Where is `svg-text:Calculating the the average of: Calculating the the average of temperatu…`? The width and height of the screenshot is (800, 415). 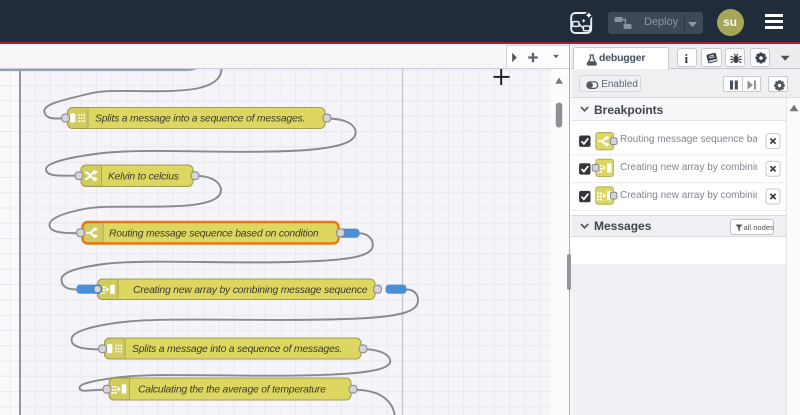 svg-text:Calculating the the average of: Calculating the the average of temperatu… is located at coordinates (232, 389).